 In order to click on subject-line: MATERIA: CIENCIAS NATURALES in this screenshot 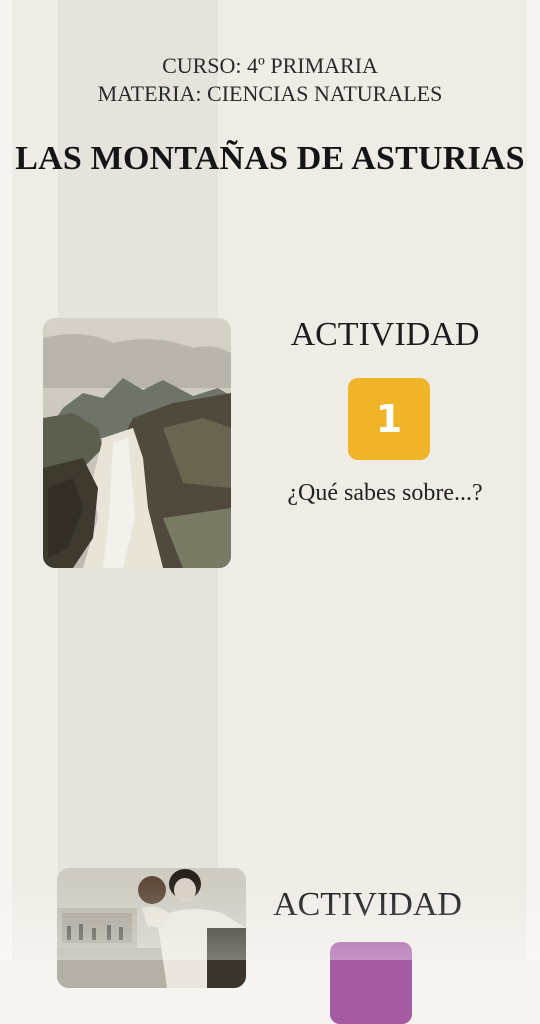, I will do `click(270, 93)`.